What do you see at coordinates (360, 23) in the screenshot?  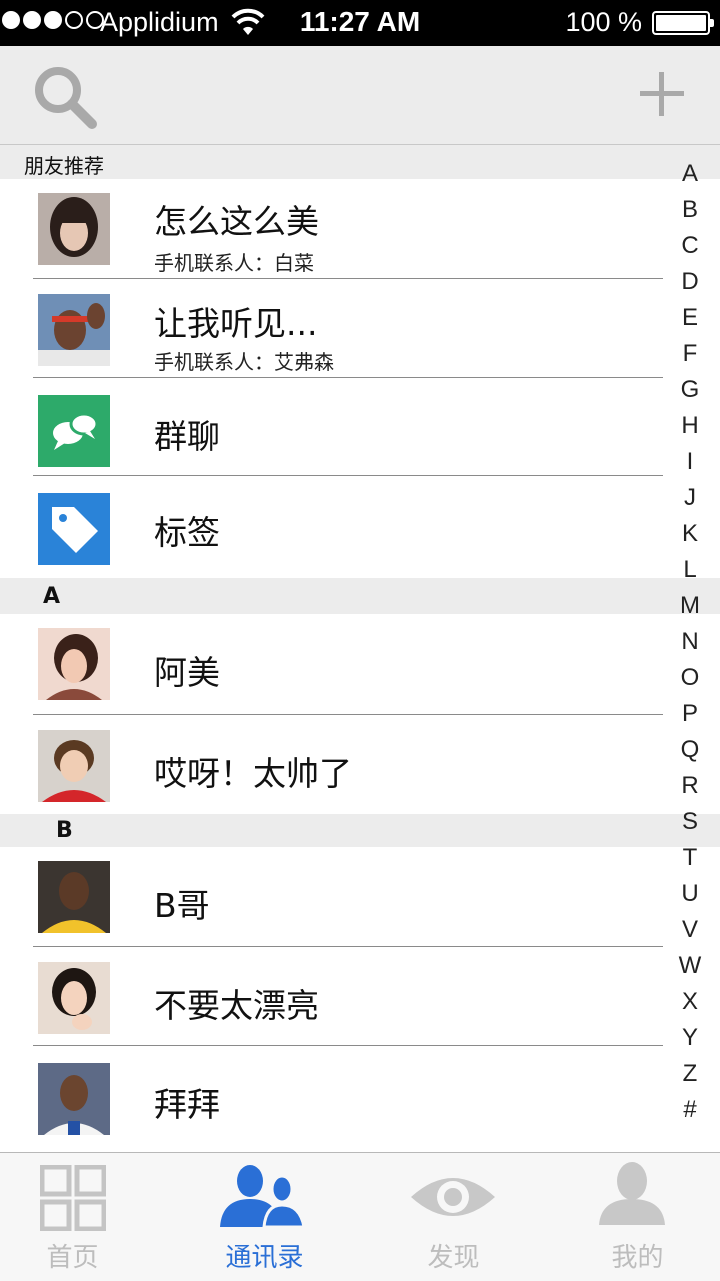 I see `status-bar: Applidium 11:27 AM 100 %` at bounding box center [360, 23].